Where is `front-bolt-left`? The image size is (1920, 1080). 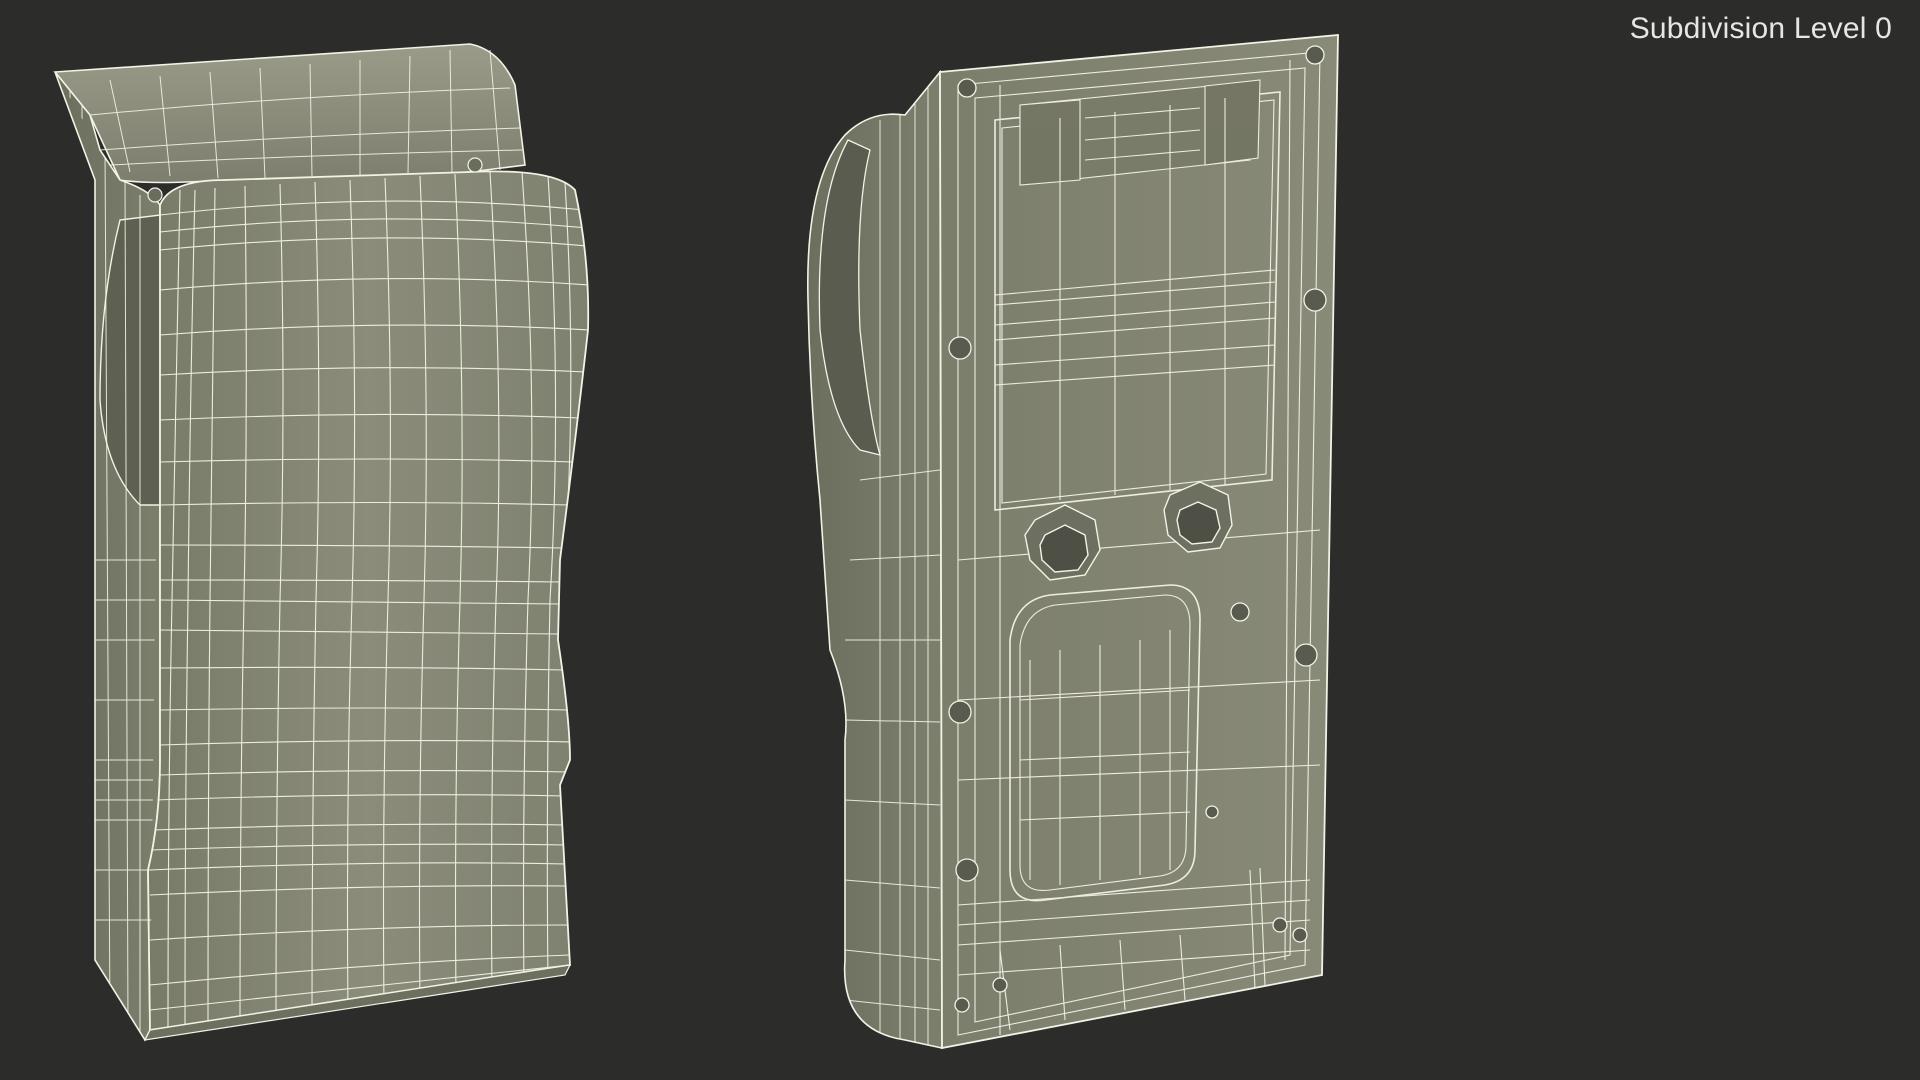
front-bolt-left is located at coordinates (155, 195).